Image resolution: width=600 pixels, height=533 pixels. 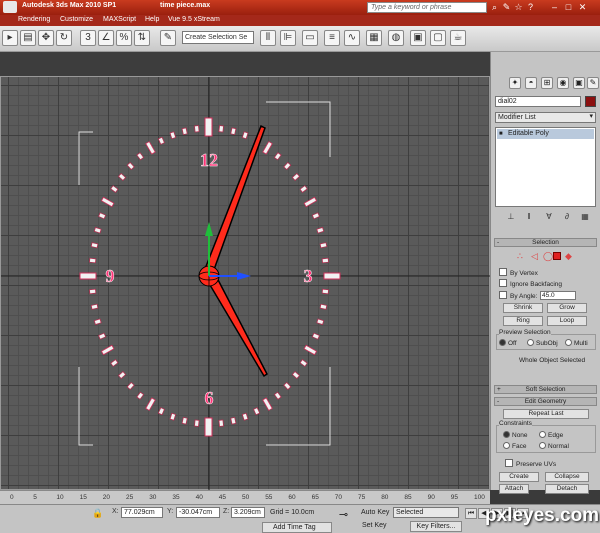 I want to click on search-input: Type a keyword or phrase, so click(x=427, y=7).